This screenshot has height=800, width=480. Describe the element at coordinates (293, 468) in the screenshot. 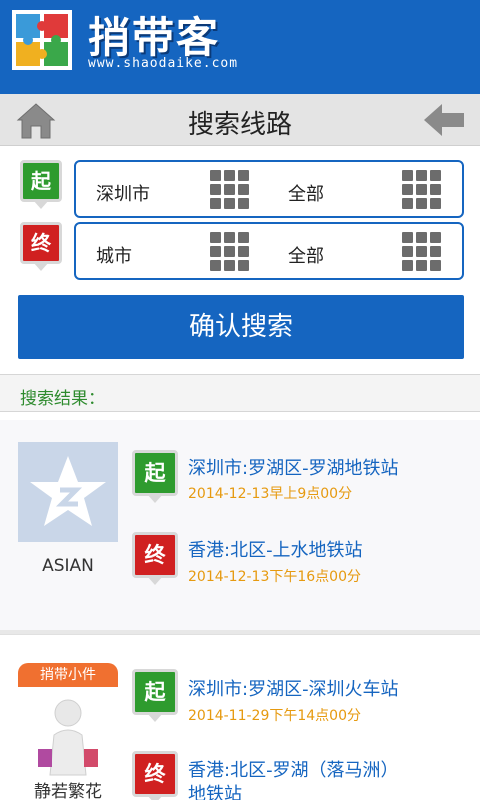

I see `start-route: 深圳市:罗湖区-罗湖地铁站` at that location.